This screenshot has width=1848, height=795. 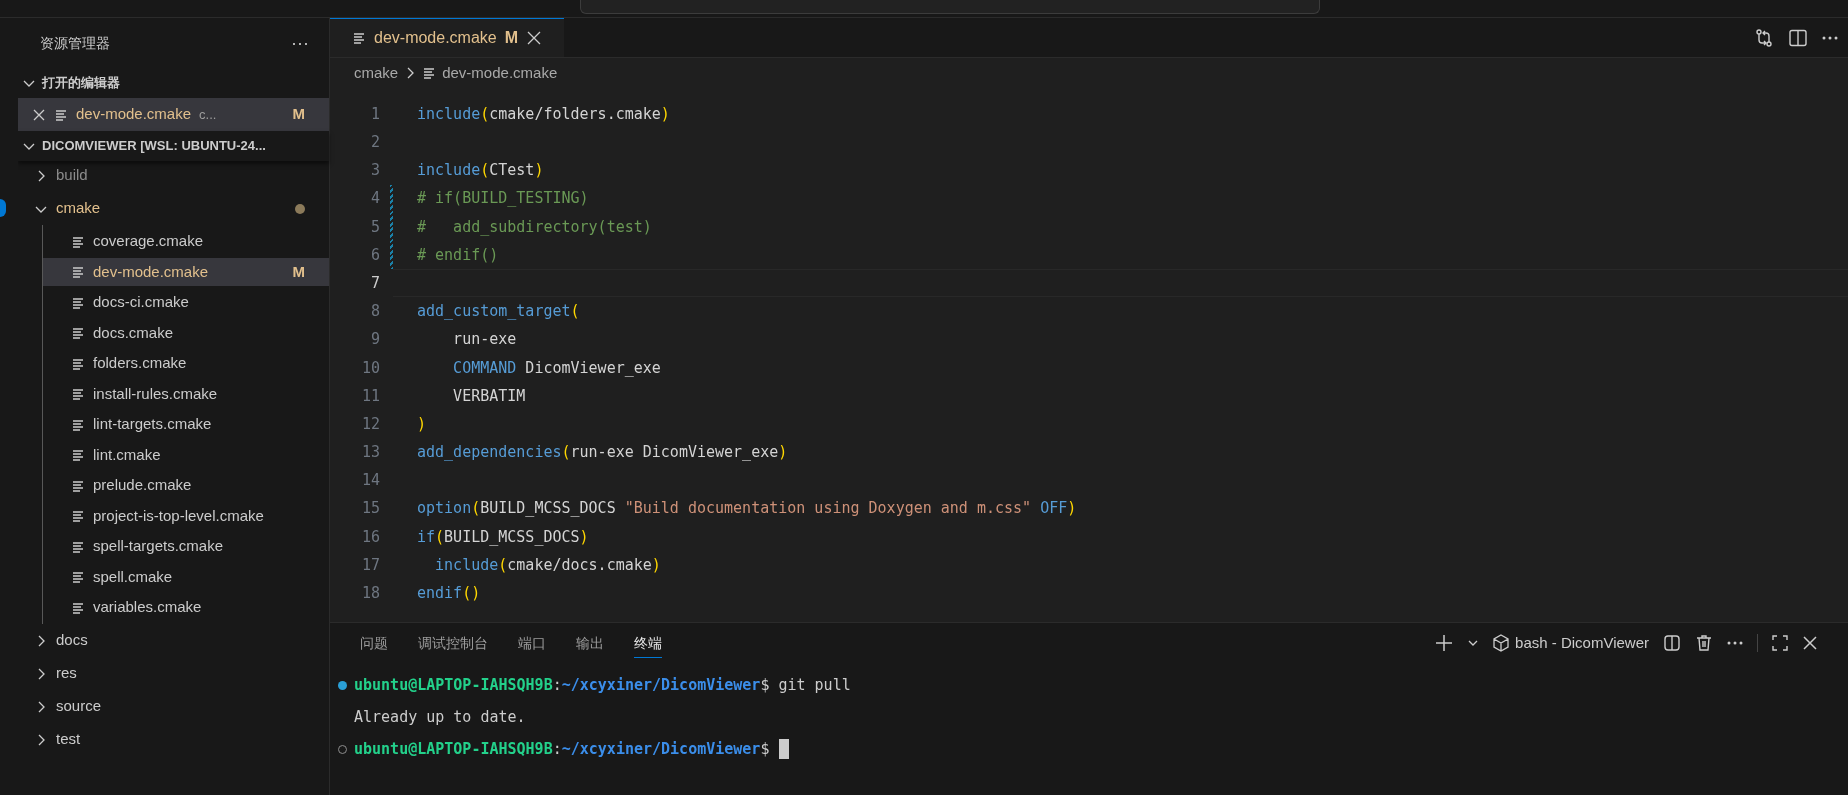 I want to click on panel-tab: 输出, so click(x=590, y=643).